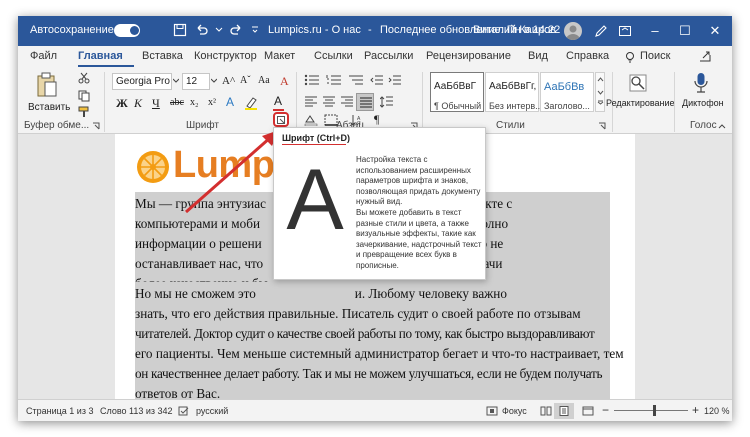  Describe the element at coordinates (136, 411) in the screenshot. I see `word-count: Слово 113 из 342` at that location.